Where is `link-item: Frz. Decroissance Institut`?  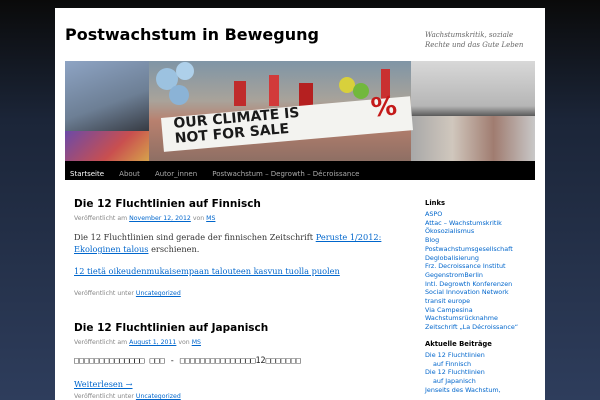 link-item: Frz. Decroissance Institut is located at coordinates (482, 266).